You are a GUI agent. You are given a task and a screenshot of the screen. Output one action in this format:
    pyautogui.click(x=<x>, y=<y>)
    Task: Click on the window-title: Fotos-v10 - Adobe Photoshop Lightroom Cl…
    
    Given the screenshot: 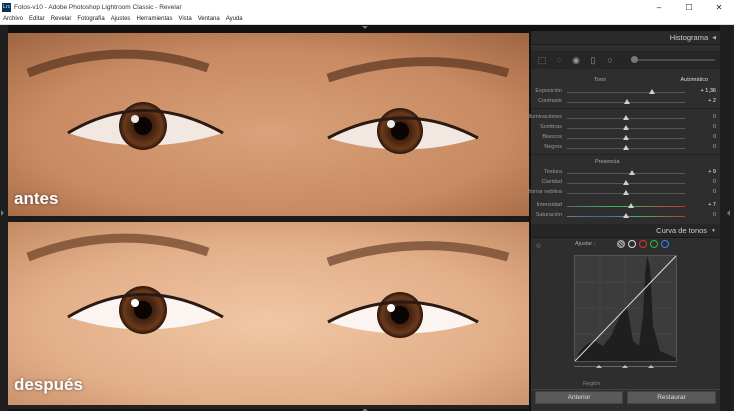 What is the action you would take?
    pyautogui.click(x=98, y=7)
    